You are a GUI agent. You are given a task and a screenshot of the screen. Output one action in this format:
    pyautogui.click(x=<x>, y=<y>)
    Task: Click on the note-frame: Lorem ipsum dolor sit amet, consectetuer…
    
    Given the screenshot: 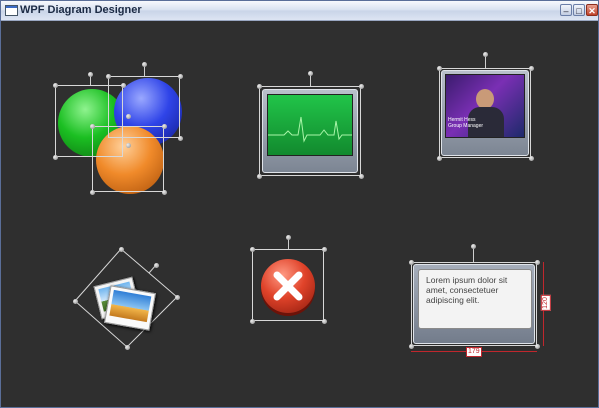 What is the action you would take?
    pyautogui.click(x=474, y=304)
    